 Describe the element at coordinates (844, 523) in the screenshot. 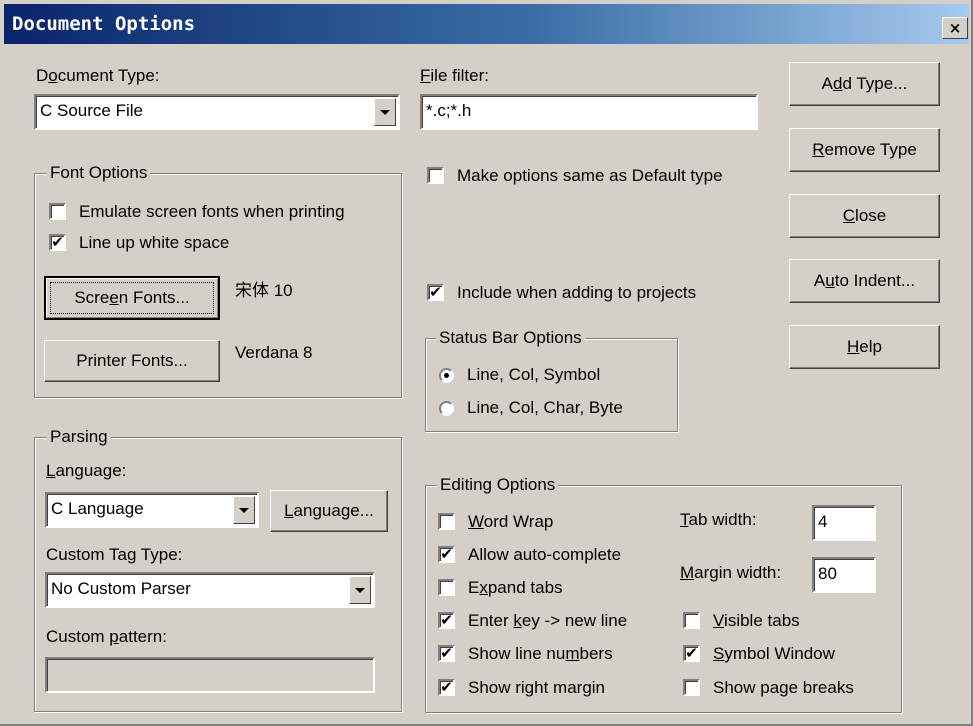

I see `tab-width-input: 4` at that location.